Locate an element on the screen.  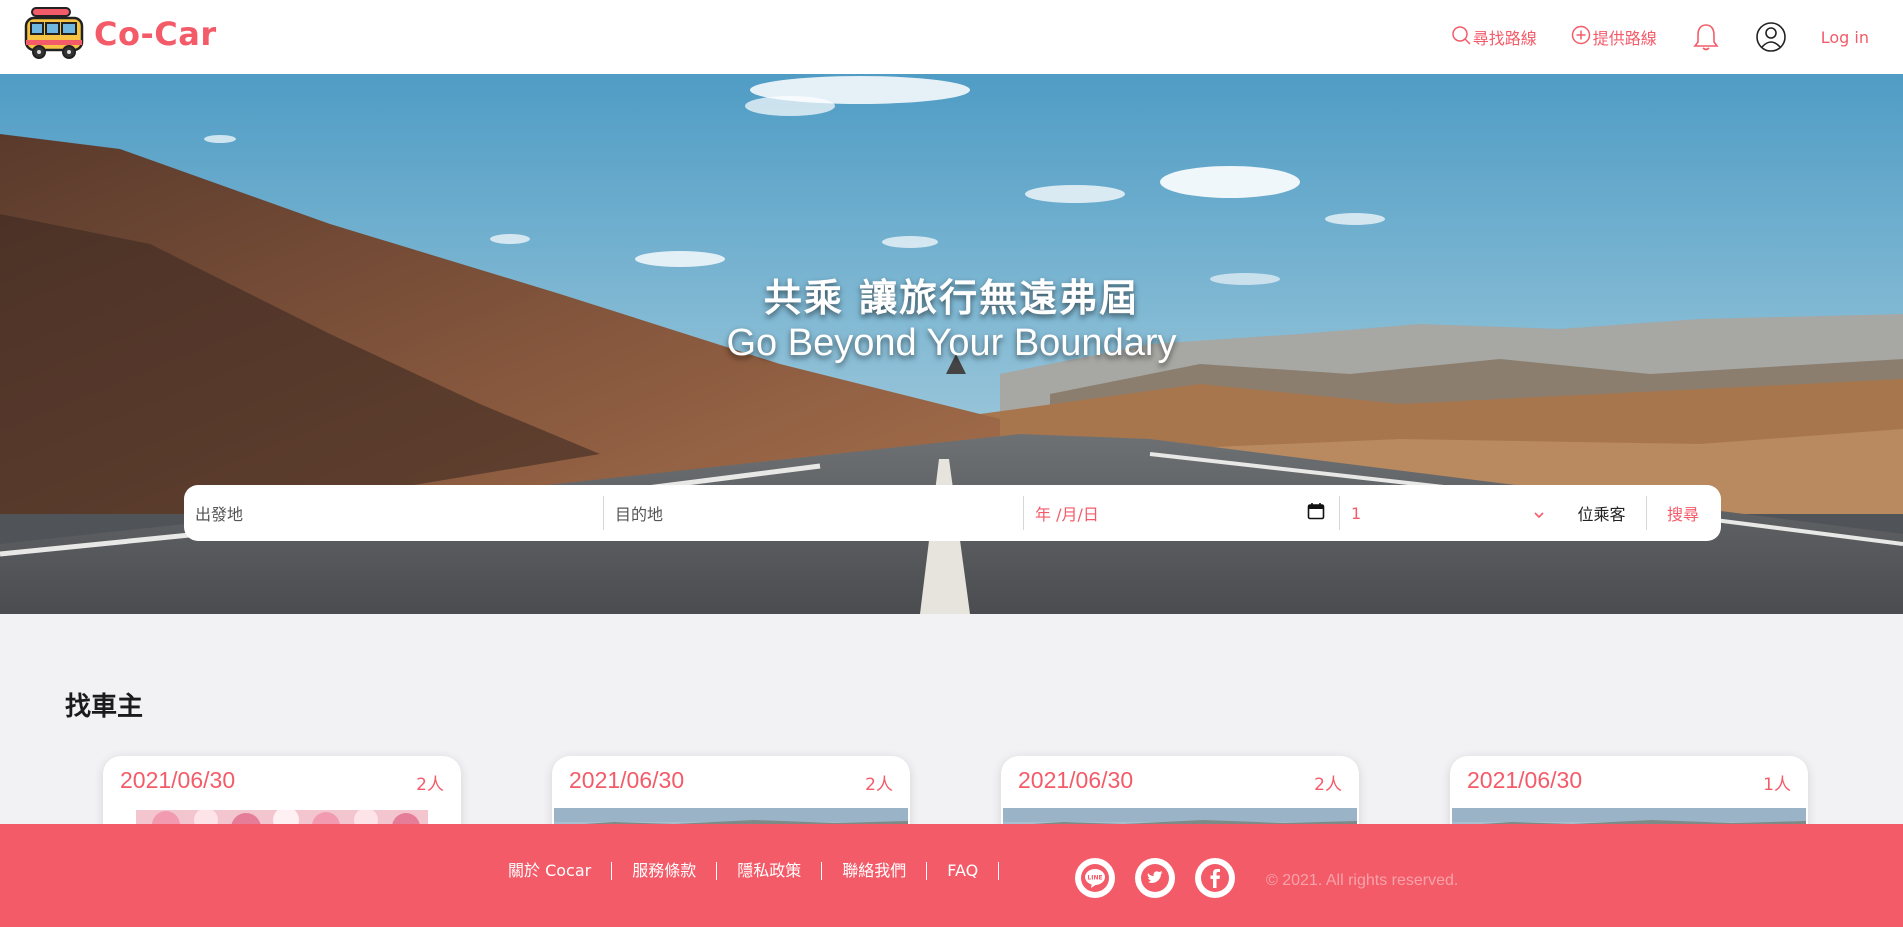
find-route-label: 尋找路線 is located at coordinates (1504, 38).